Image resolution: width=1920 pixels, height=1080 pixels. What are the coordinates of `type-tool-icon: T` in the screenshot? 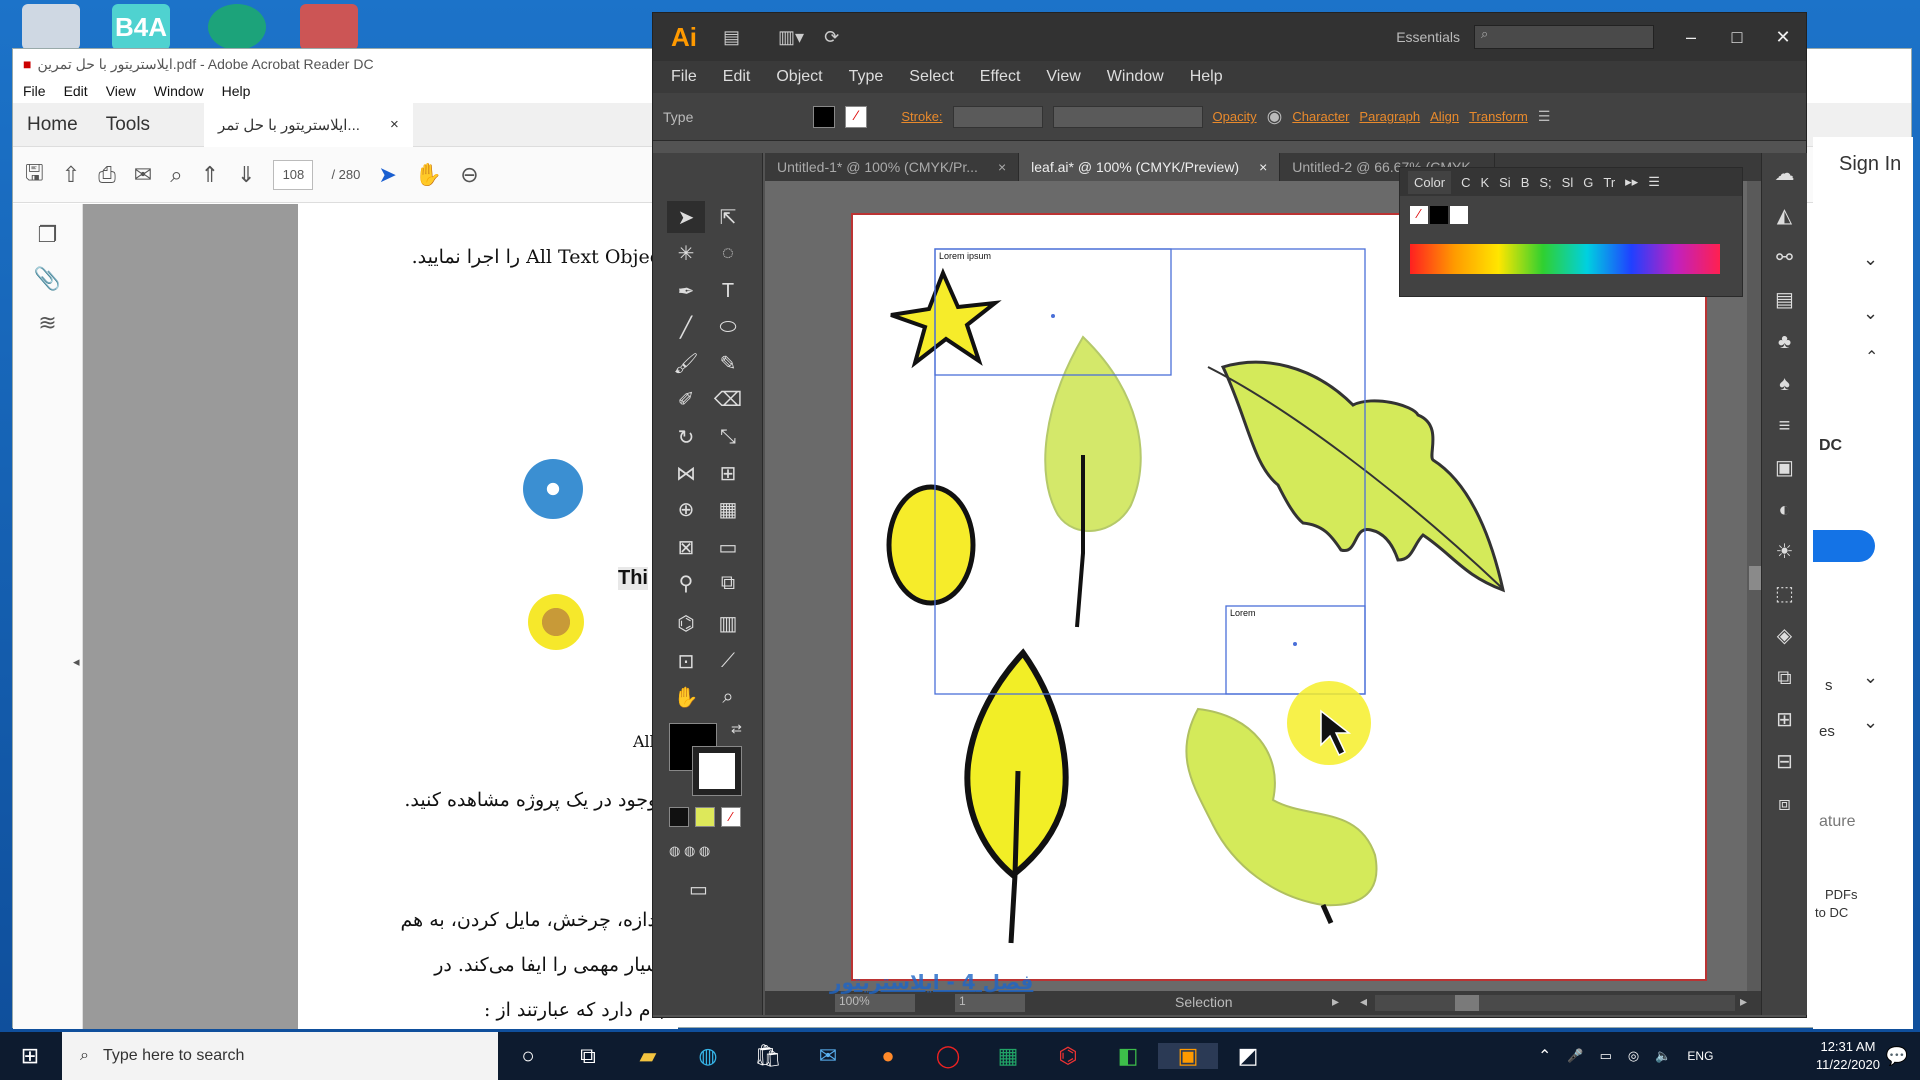 It's located at (728, 291).